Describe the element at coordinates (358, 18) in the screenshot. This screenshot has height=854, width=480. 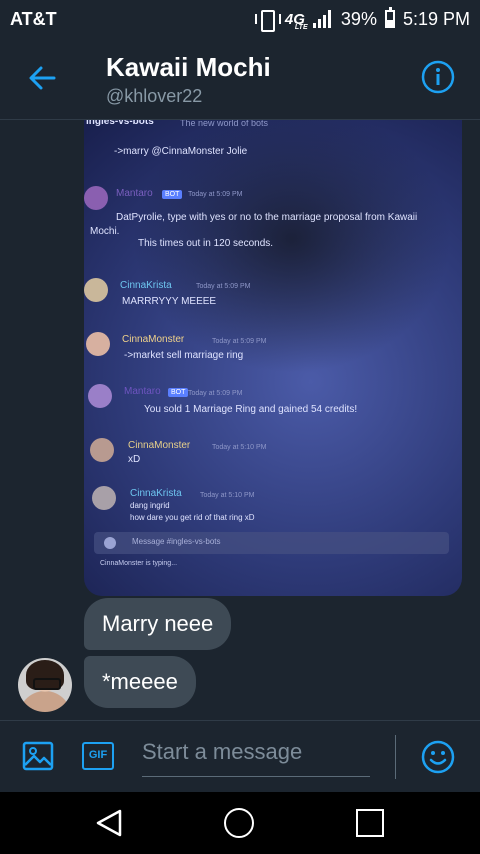
I see `battery-percent: 39%` at that location.